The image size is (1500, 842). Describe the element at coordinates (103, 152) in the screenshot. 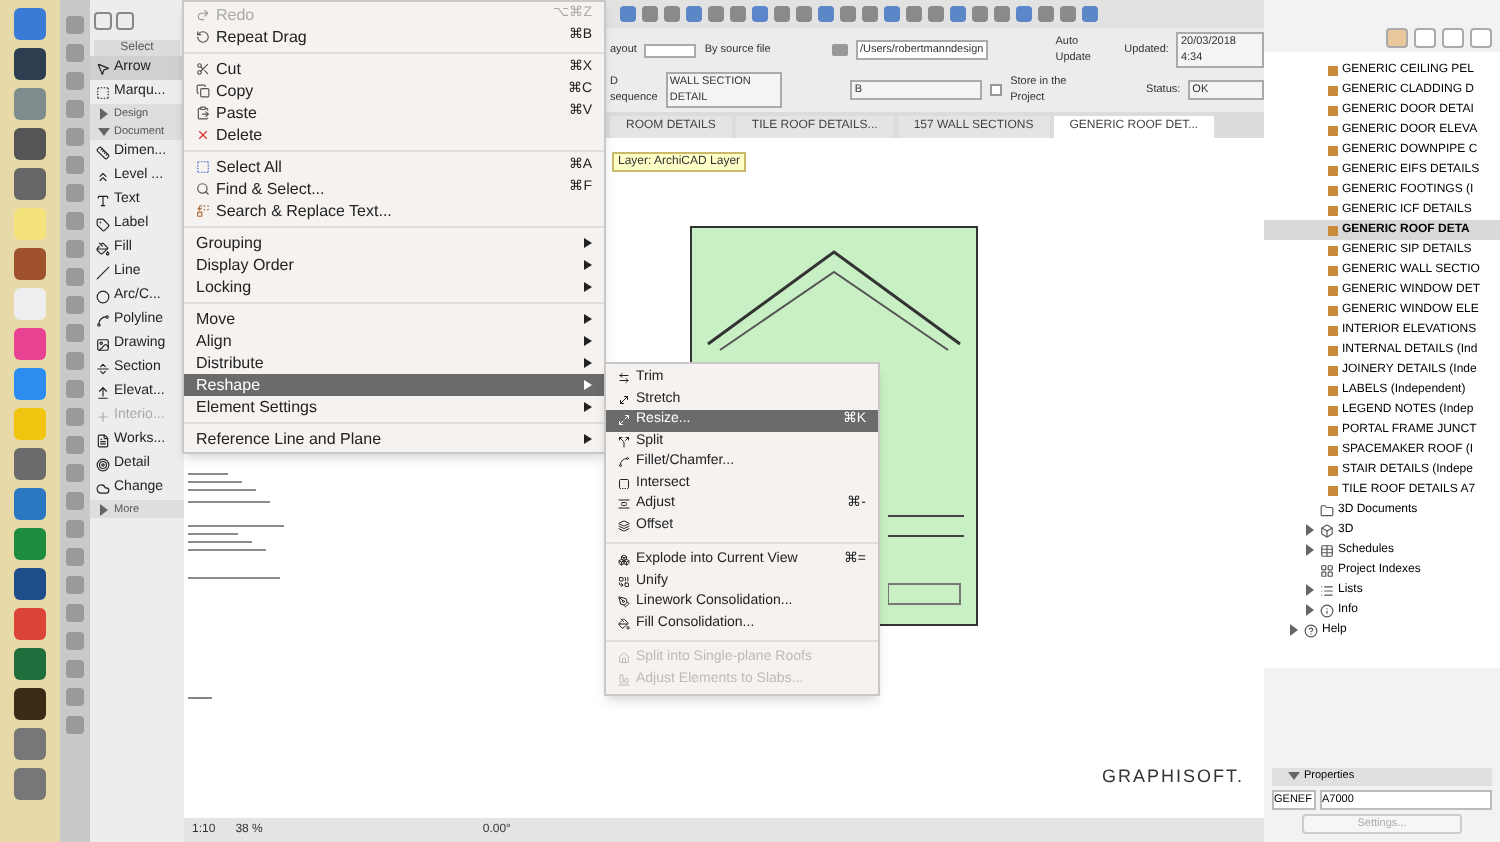

I see `ruler-icon` at that location.